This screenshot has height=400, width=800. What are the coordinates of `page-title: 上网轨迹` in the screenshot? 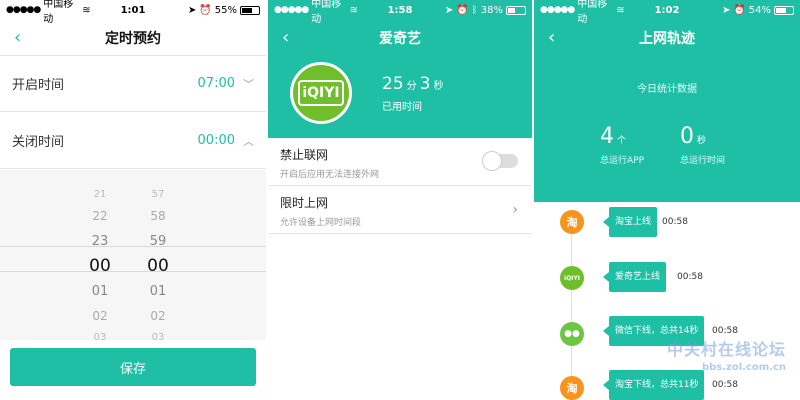 It's located at (667, 39).